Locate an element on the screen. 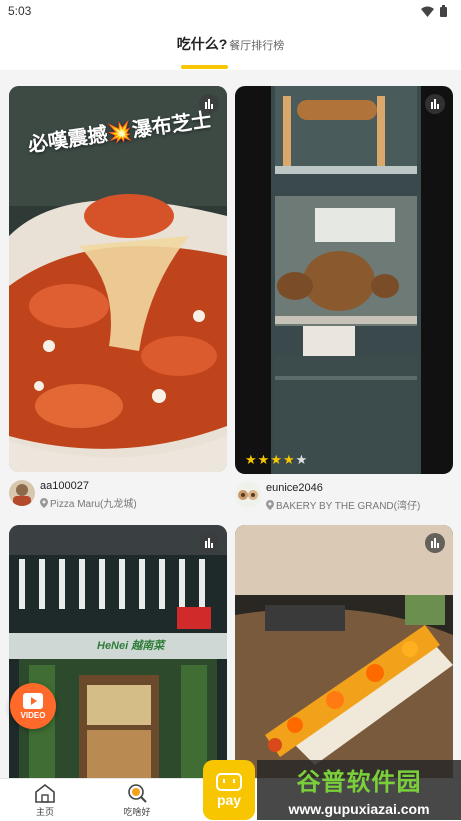 The height and width of the screenshot is (821, 461). top-header: 吃什么? 餐厅排行榜 is located at coordinates (230, 46).